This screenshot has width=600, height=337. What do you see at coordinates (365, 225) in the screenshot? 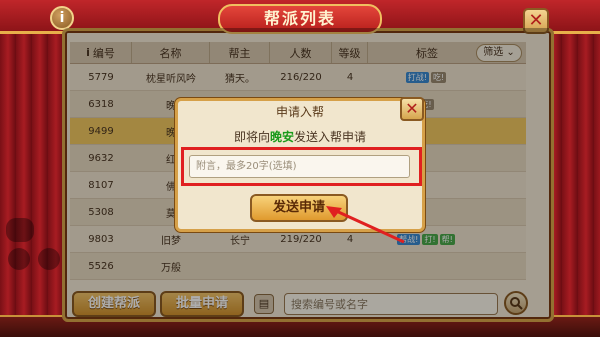
I see `annotation-arrow-icon` at bounding box center [365, 225].